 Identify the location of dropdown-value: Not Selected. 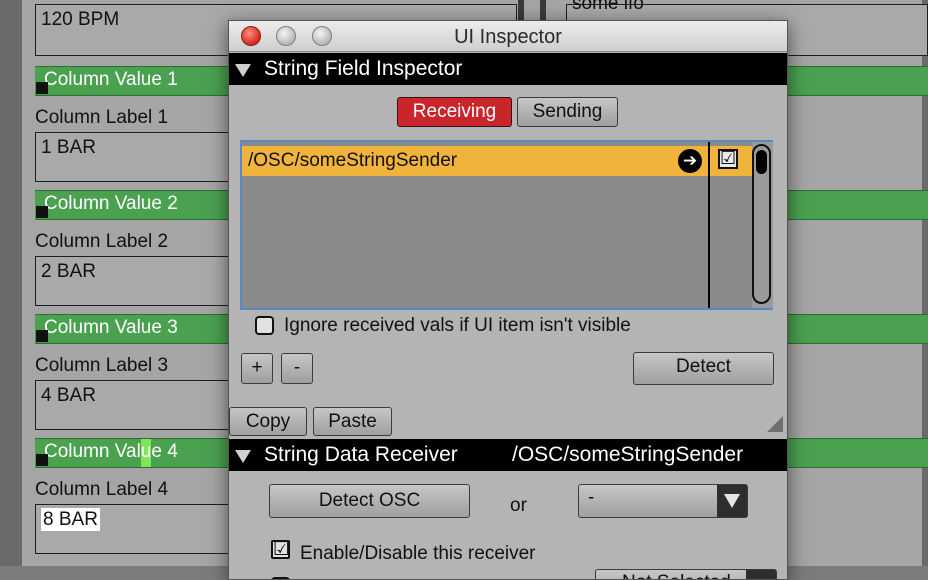
(676, 575).